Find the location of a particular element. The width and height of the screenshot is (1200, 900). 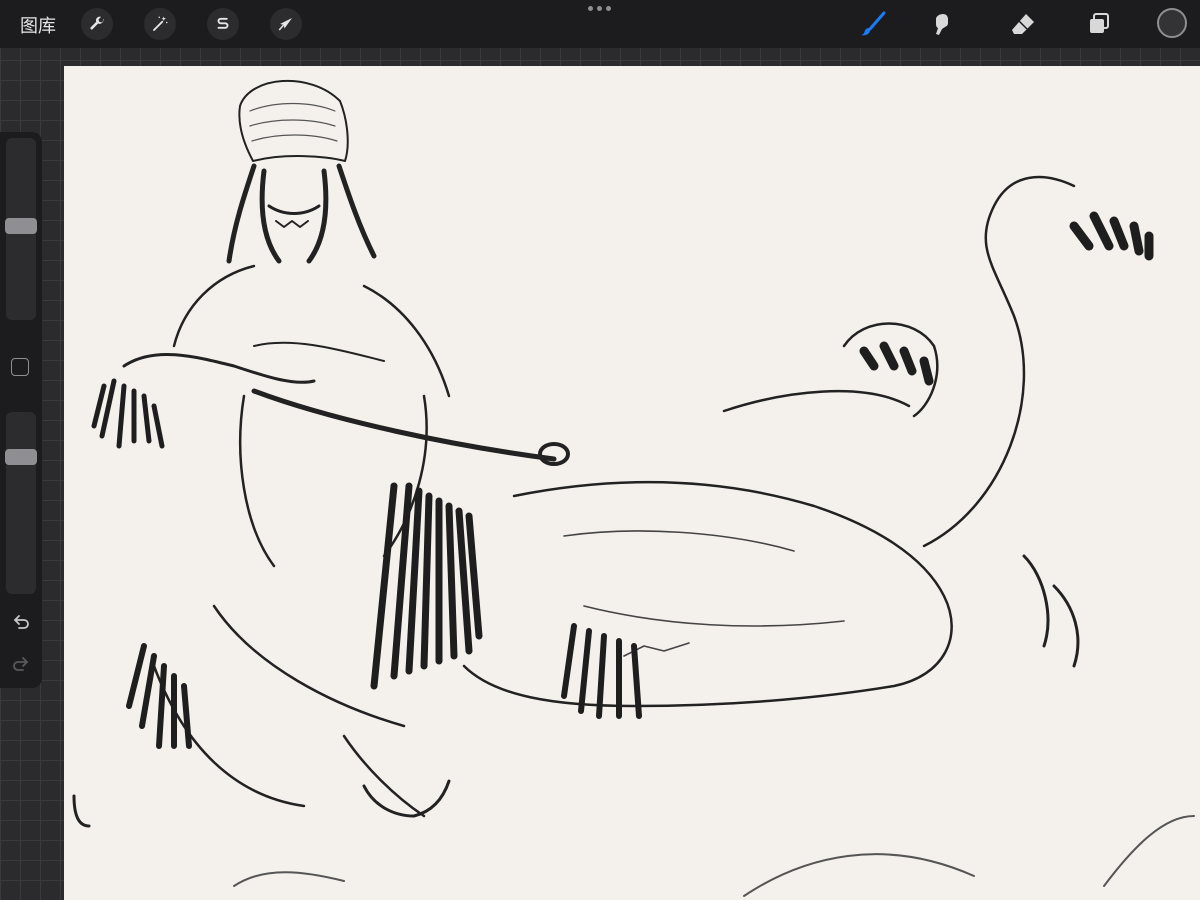

brush-icon is located at coordinates (873, 23).